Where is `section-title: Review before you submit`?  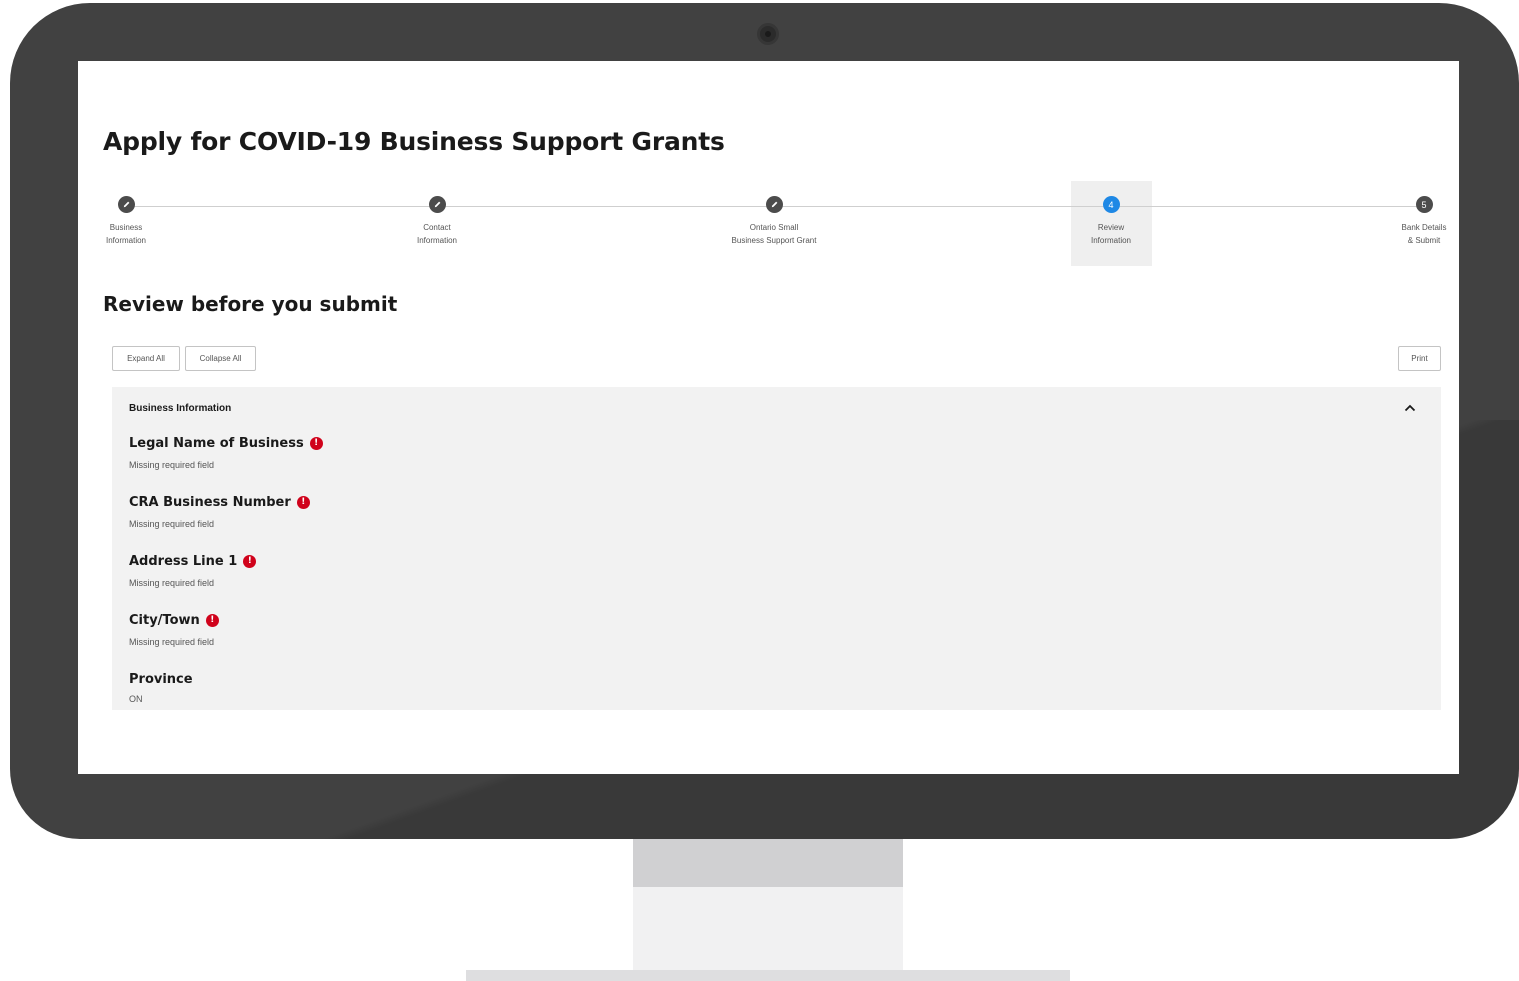 section-title: Review before you submit is located at coordinates (250, 304).